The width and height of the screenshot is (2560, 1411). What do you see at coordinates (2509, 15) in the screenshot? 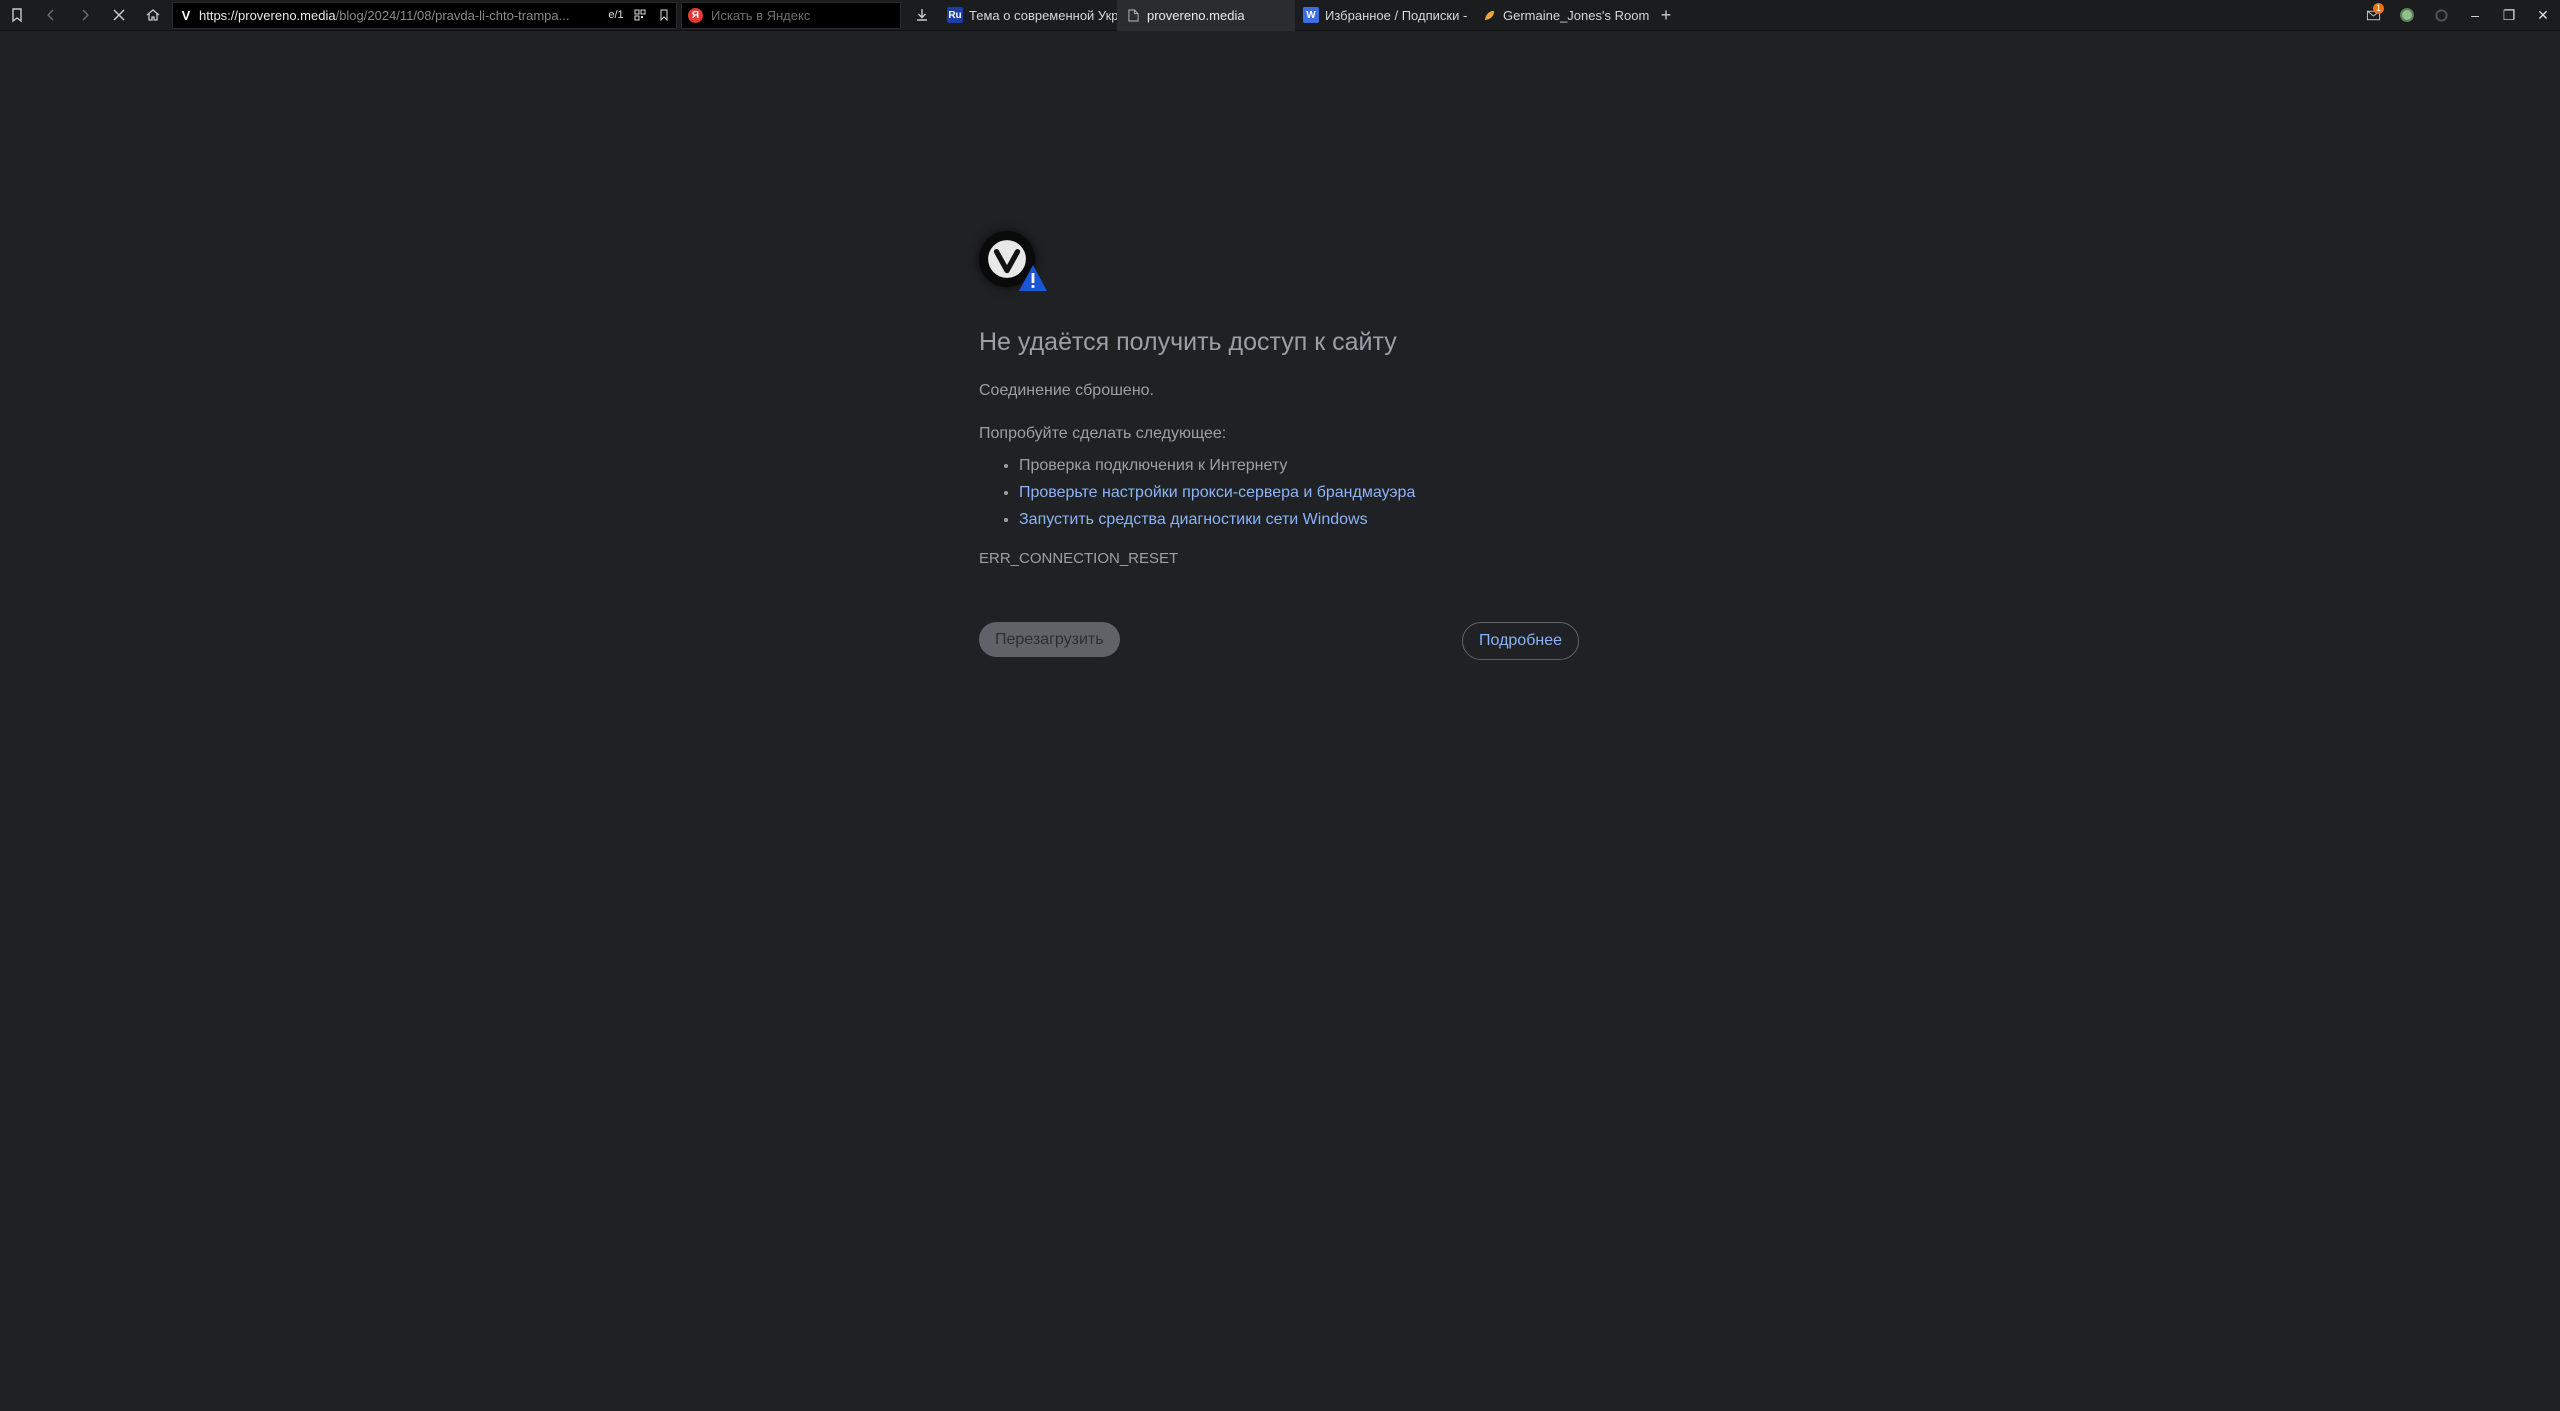
I see `restore-button: ❐` at bounding box center [2509, 15].